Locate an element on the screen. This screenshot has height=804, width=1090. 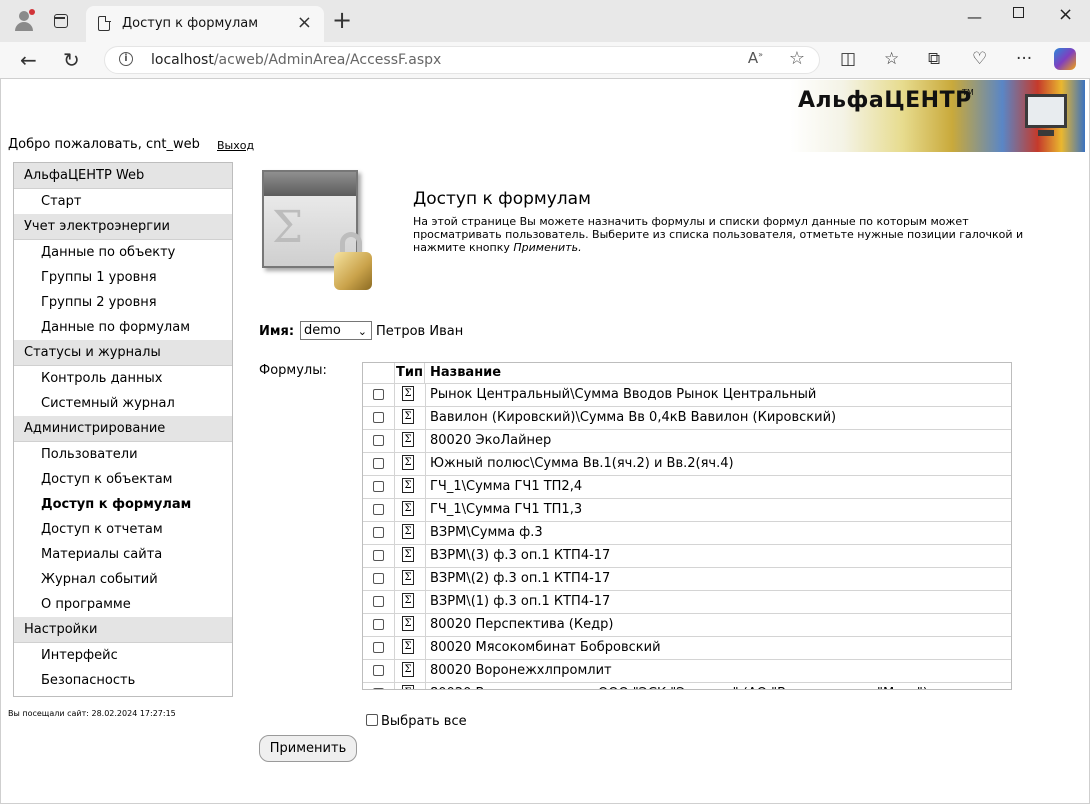
new-tab-icon: + is located at coordinates (342, 20).